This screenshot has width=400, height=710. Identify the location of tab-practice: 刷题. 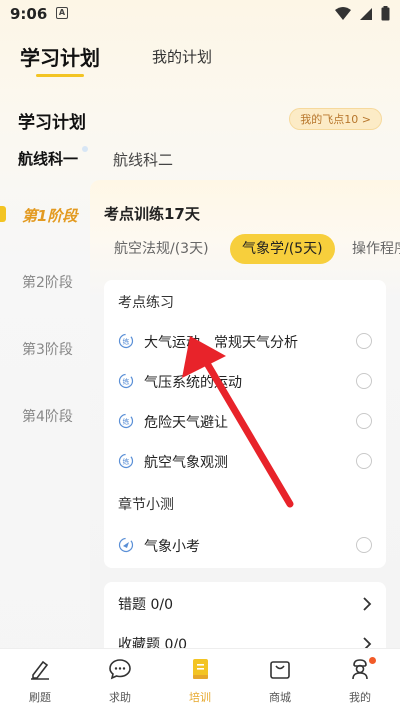
(40, 679).